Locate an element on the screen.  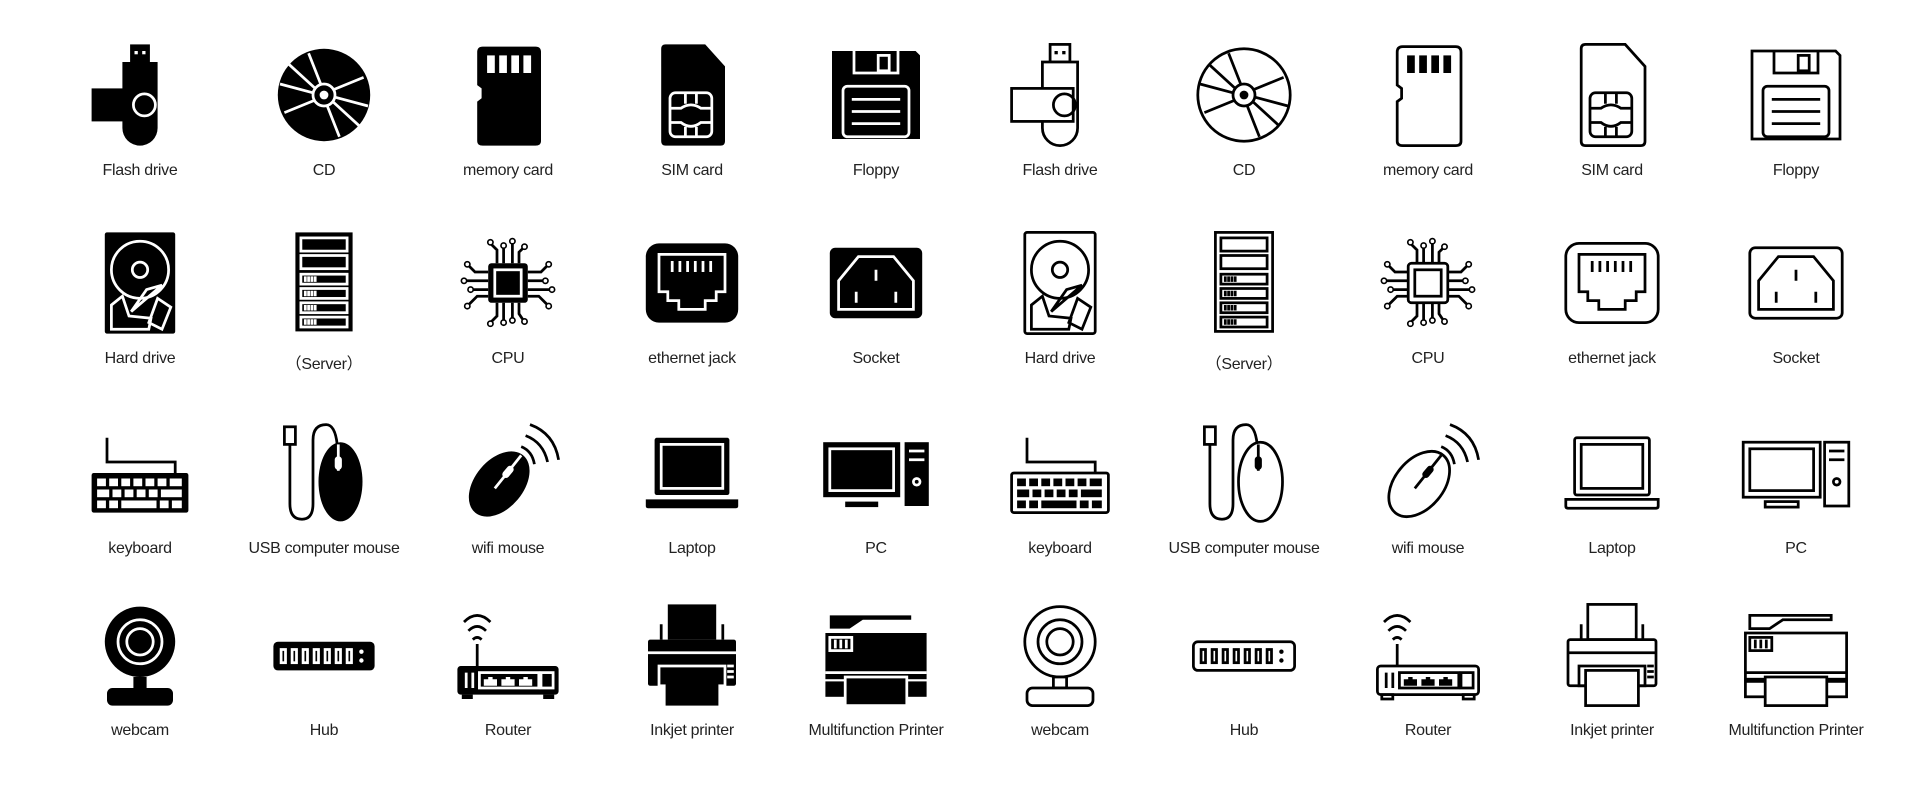
icon-tile-webcam-filled: webcam is located at coordinates (140, 670).